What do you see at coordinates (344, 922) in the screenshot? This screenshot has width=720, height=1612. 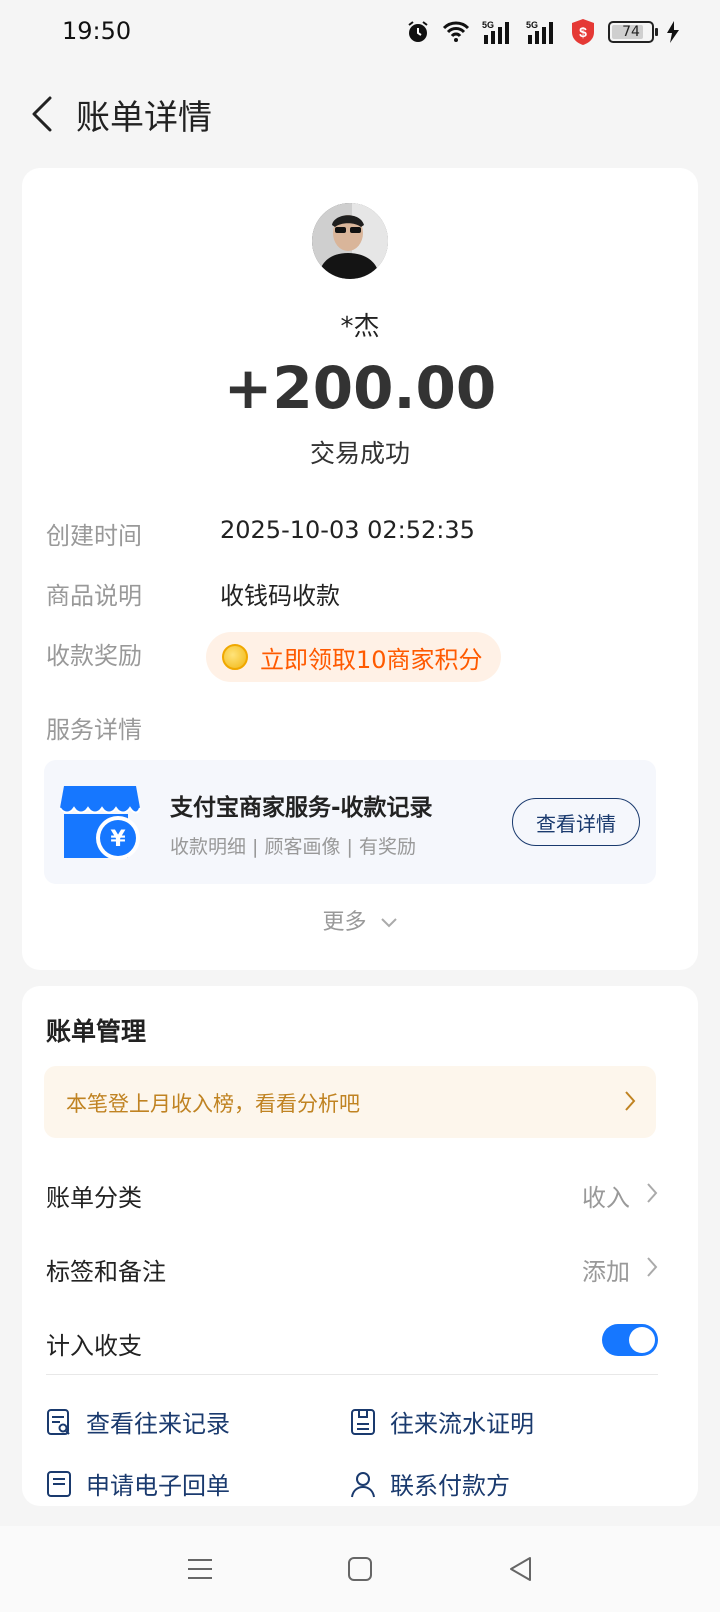 I see `more-label: 更多` at bounding box center [344, 922].